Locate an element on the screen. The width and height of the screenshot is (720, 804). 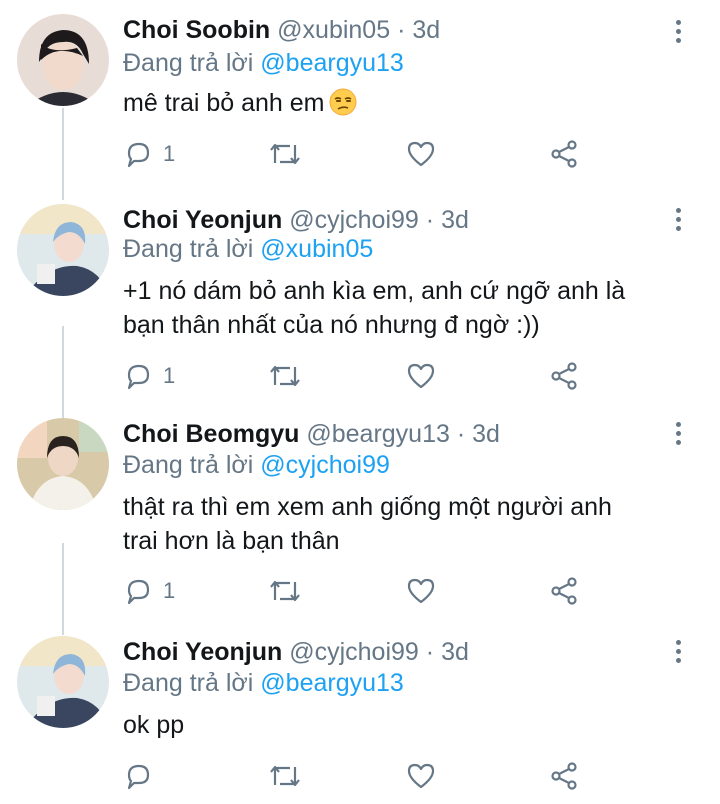
reply-to-handle: @xubin05 is located at coordinates (316, 249).